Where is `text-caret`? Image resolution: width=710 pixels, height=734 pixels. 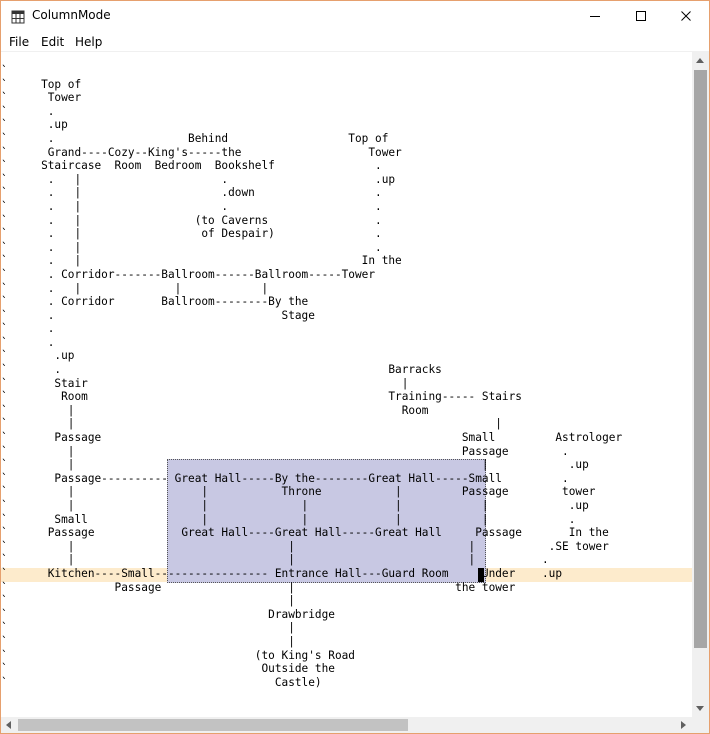
text-caret is located at coordinates (481, 575).